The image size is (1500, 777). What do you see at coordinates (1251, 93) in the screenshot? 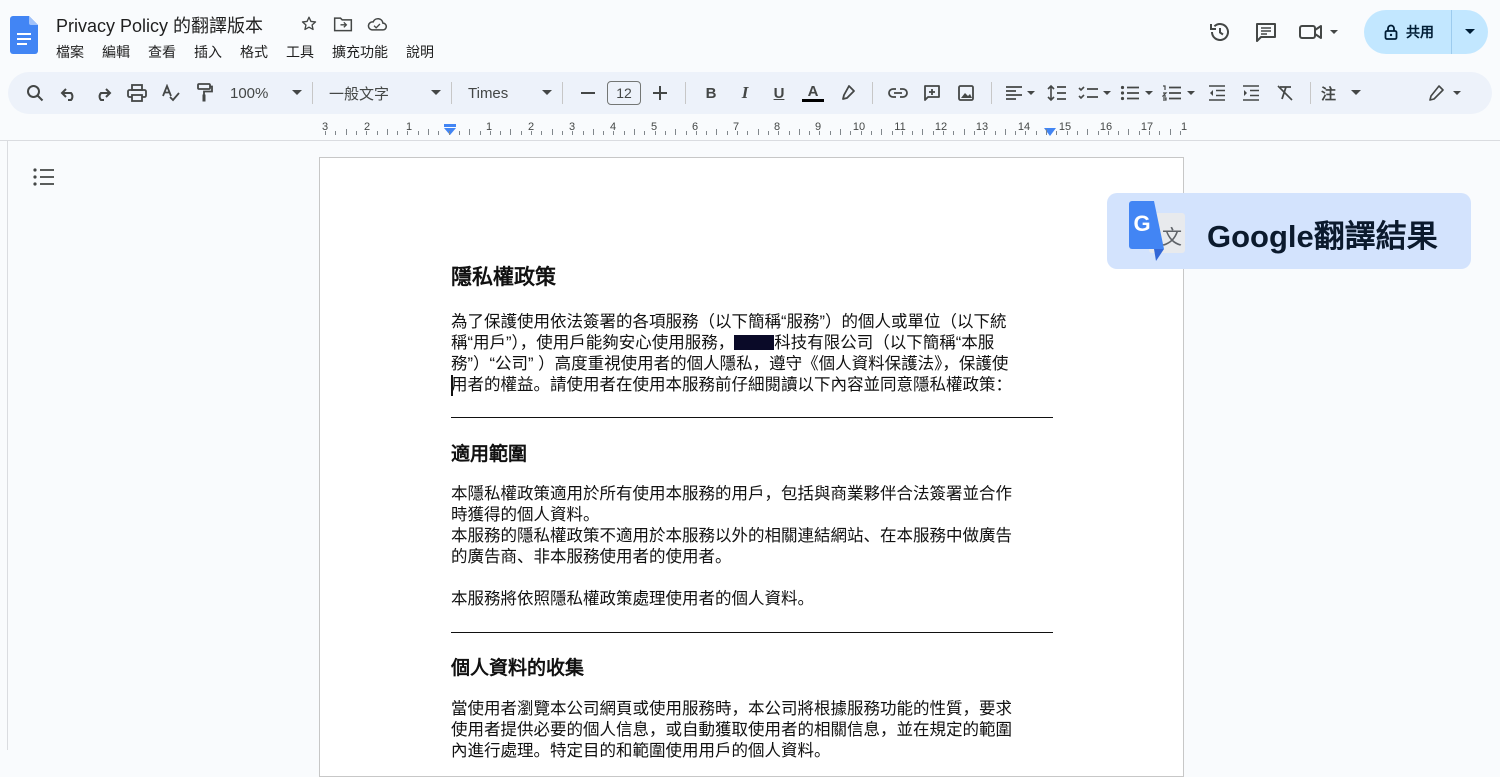
I see `increase-indent-icon` at bounding box center [1251, 93].